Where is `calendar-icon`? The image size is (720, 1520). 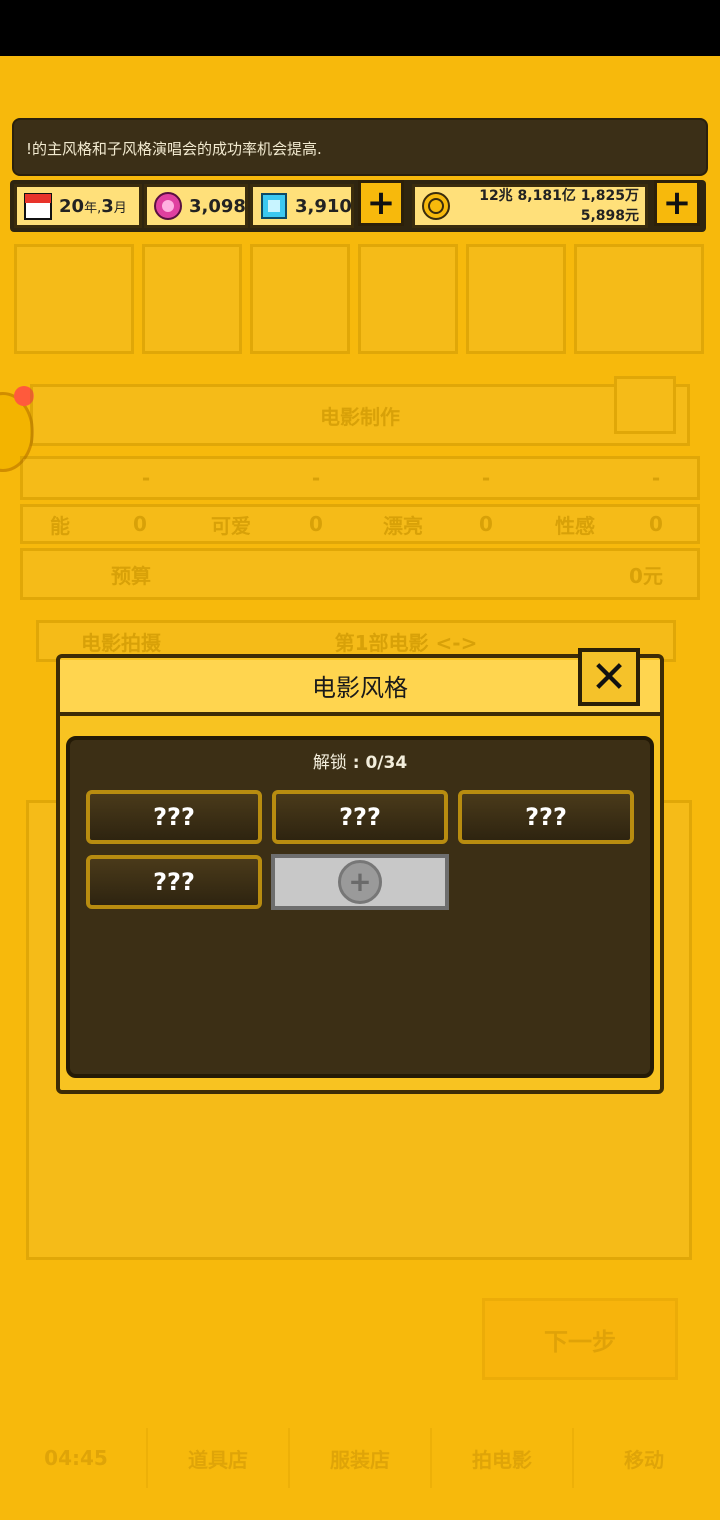 calendar-icon is located at coordinates (38, 206).